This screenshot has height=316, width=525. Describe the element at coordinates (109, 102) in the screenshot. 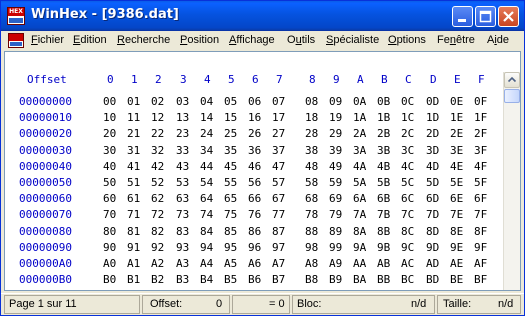

I see `hex-byte: 00` at that location.